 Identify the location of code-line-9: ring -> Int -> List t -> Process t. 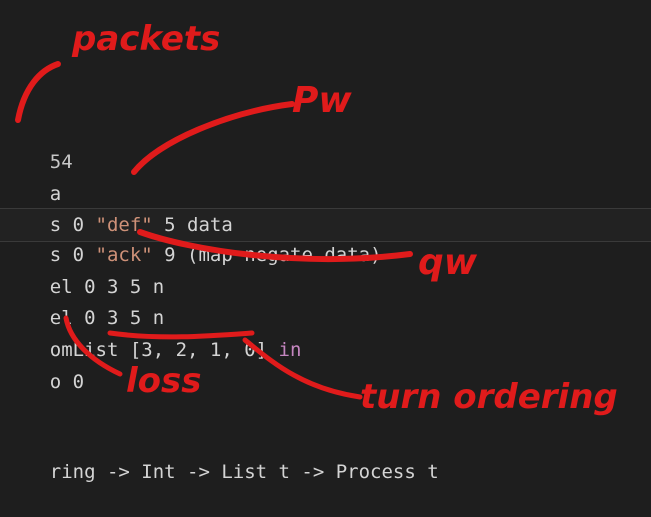
(221, 455).